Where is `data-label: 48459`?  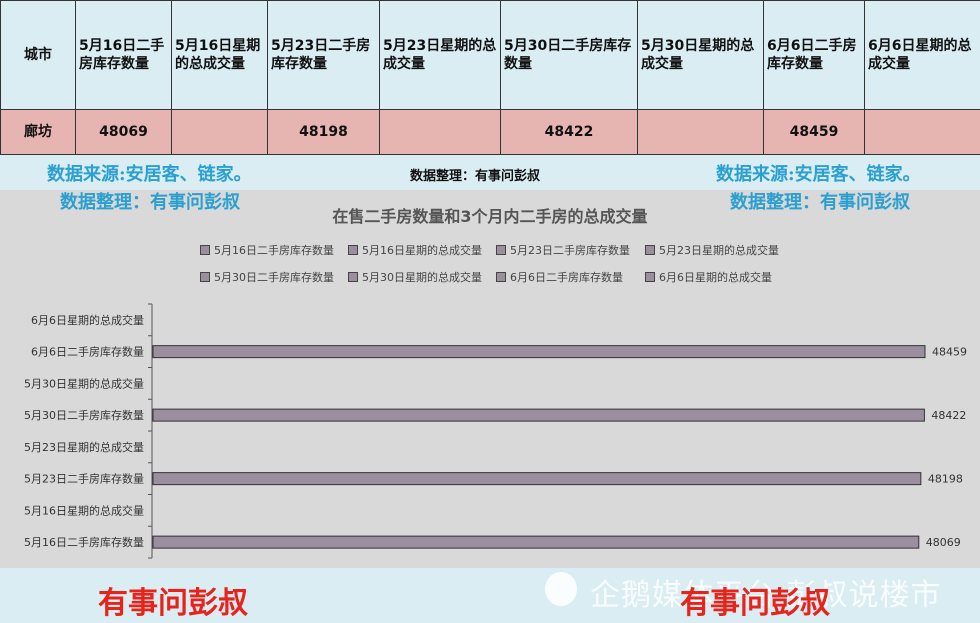
data-label: 48459 is located at coordinates (949, 352).